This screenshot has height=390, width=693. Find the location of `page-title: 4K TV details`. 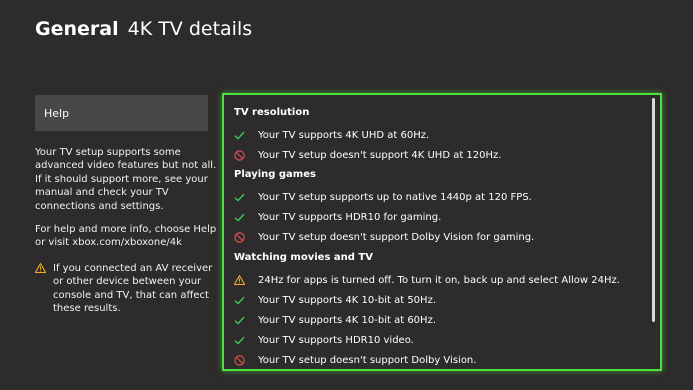

page-title: 4K TV details is located at coordinates (190, 29).